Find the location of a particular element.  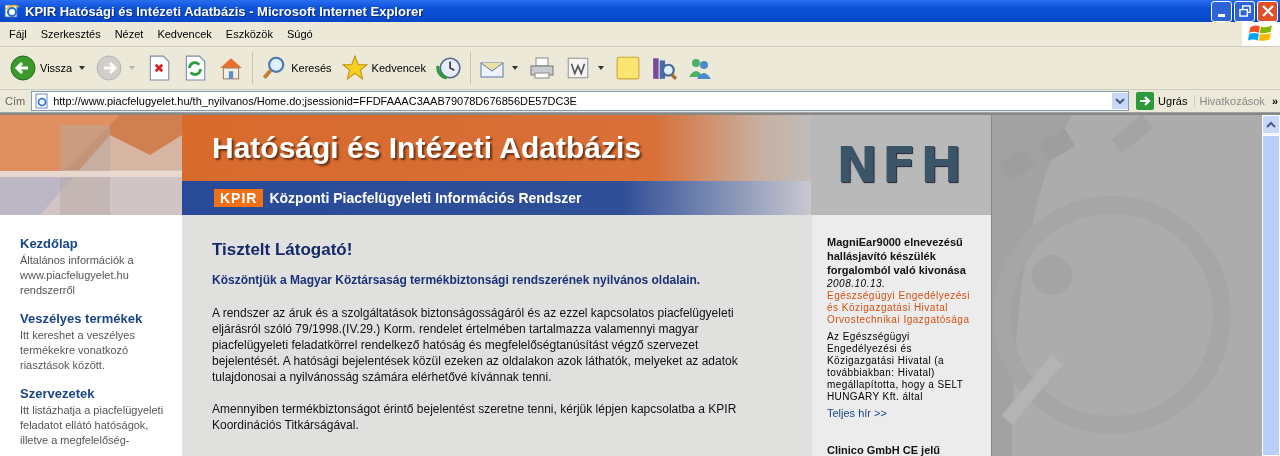

nav-description: Itt kereshet a veszélyes termékekre vonatkozó riasztások között. is located at coordinates (78, 350).